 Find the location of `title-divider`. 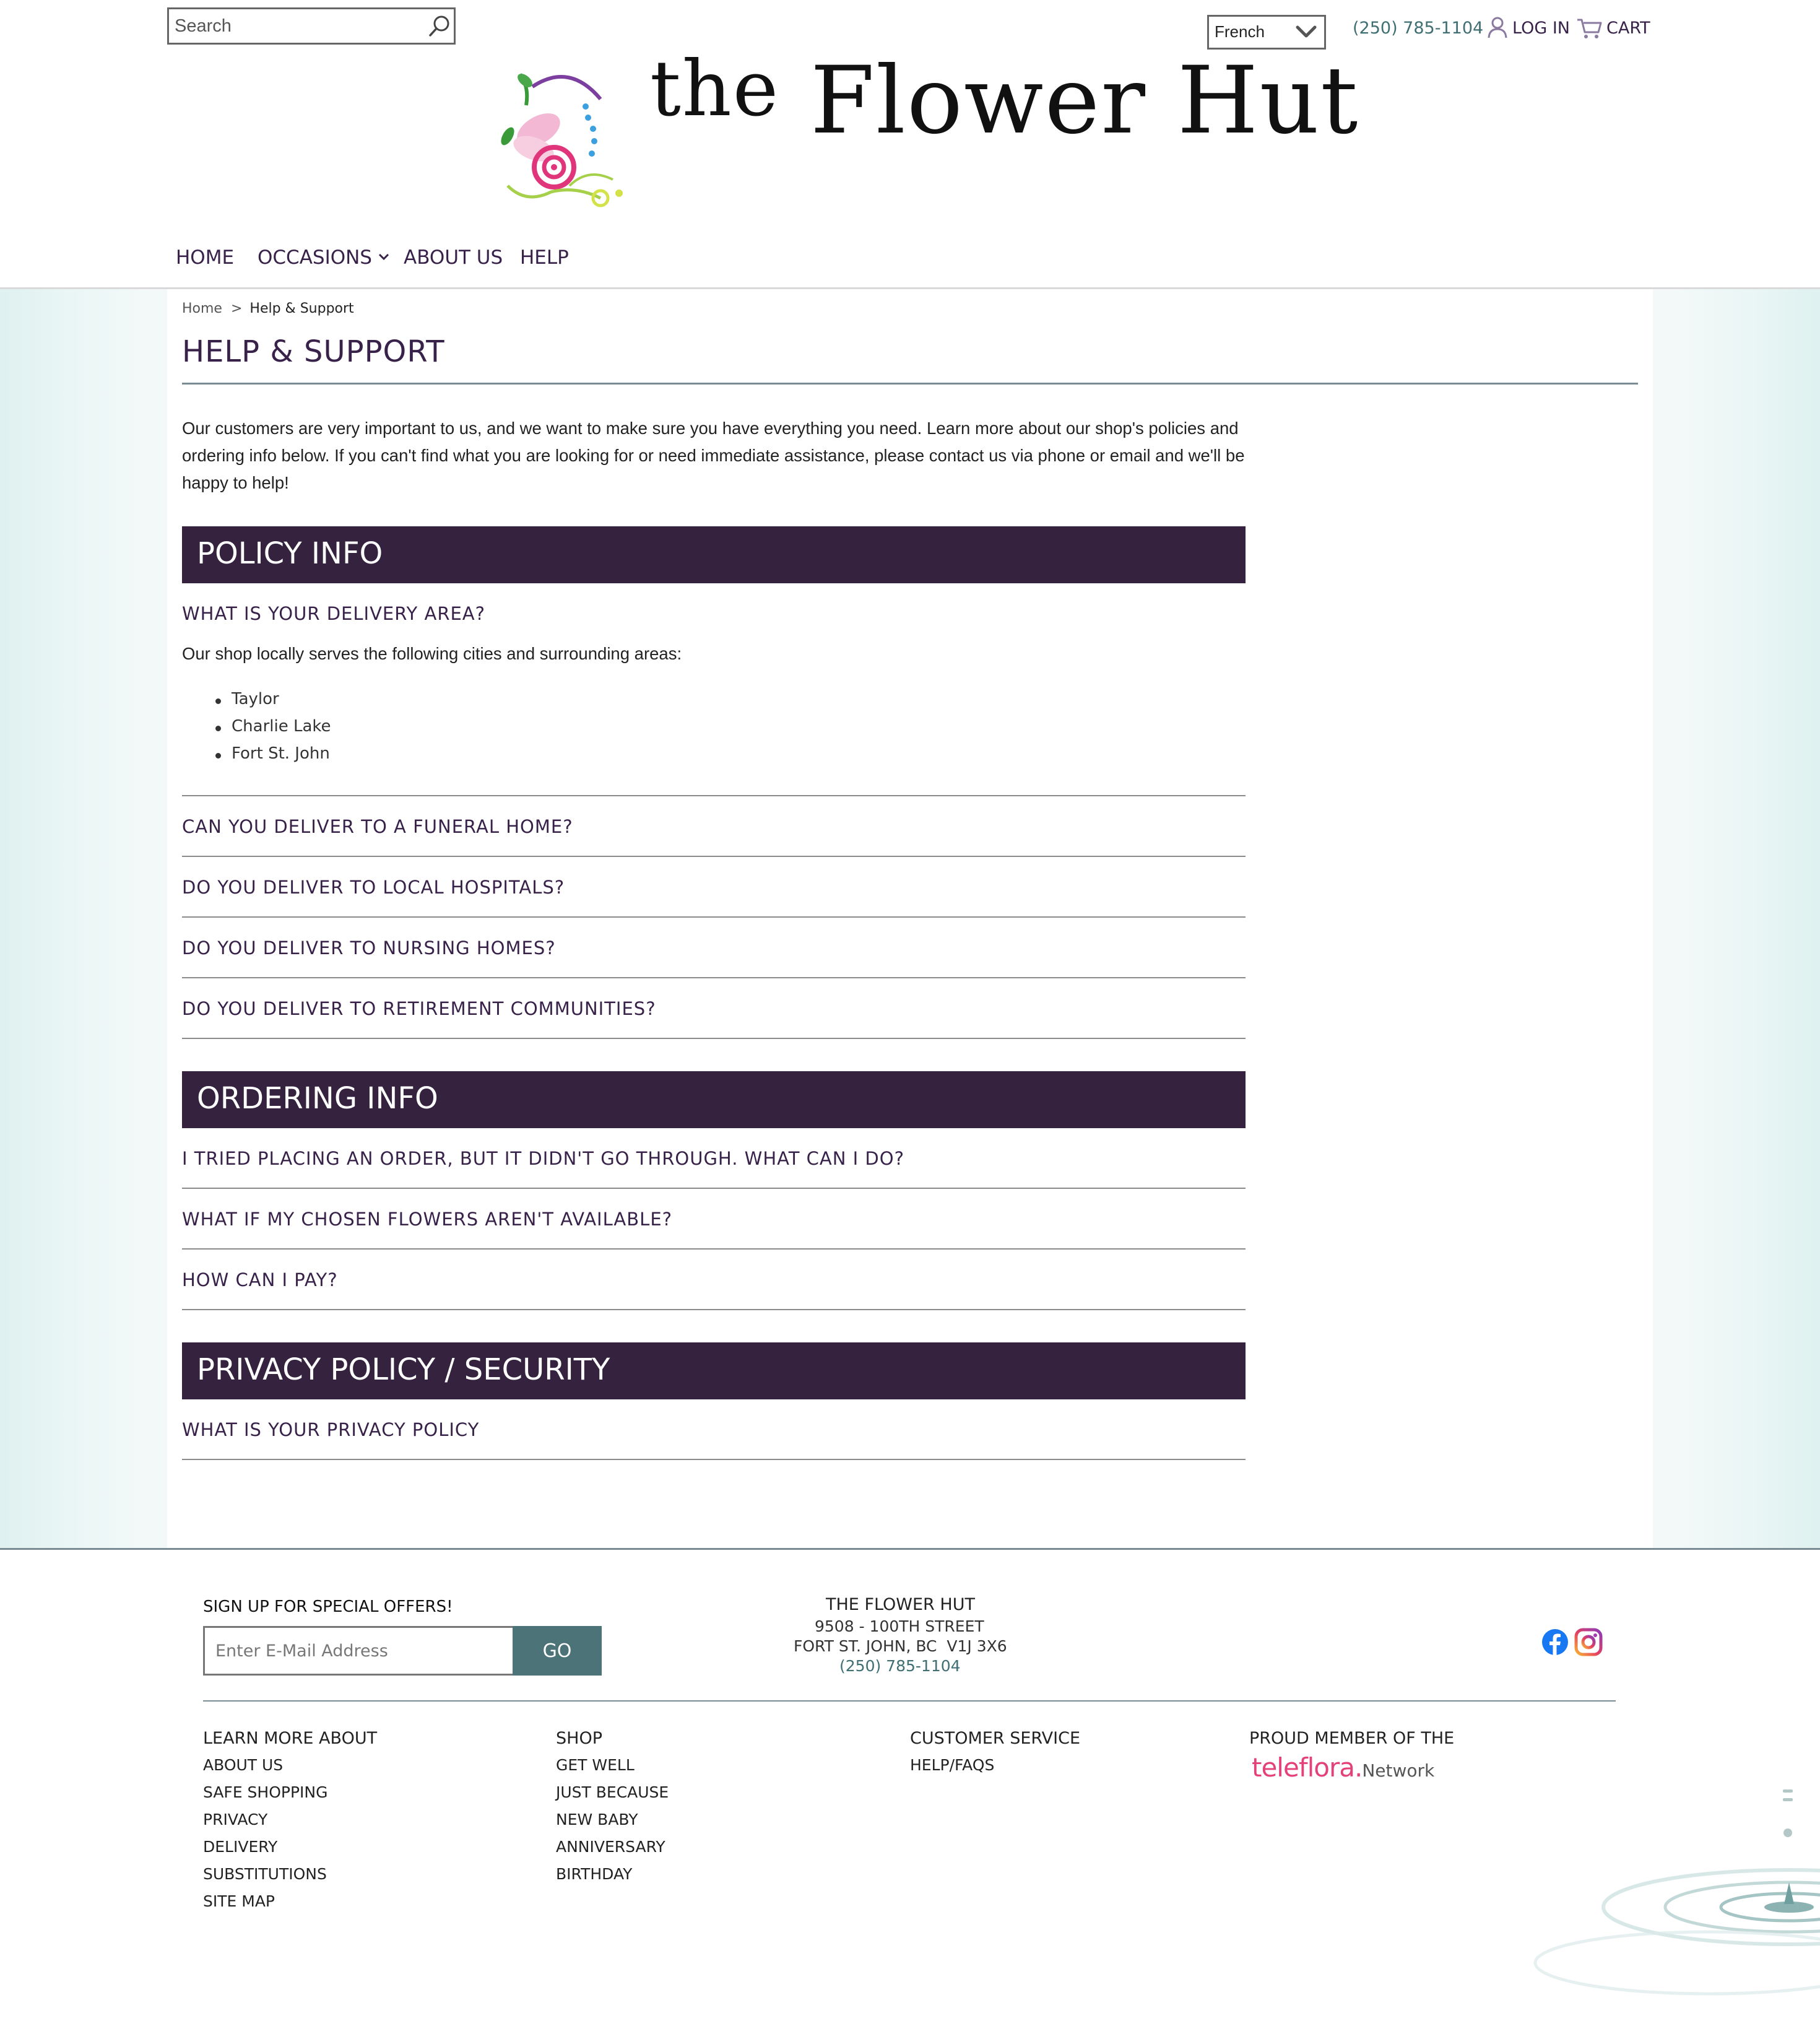

title-divider is located at coordinates (910, 384).